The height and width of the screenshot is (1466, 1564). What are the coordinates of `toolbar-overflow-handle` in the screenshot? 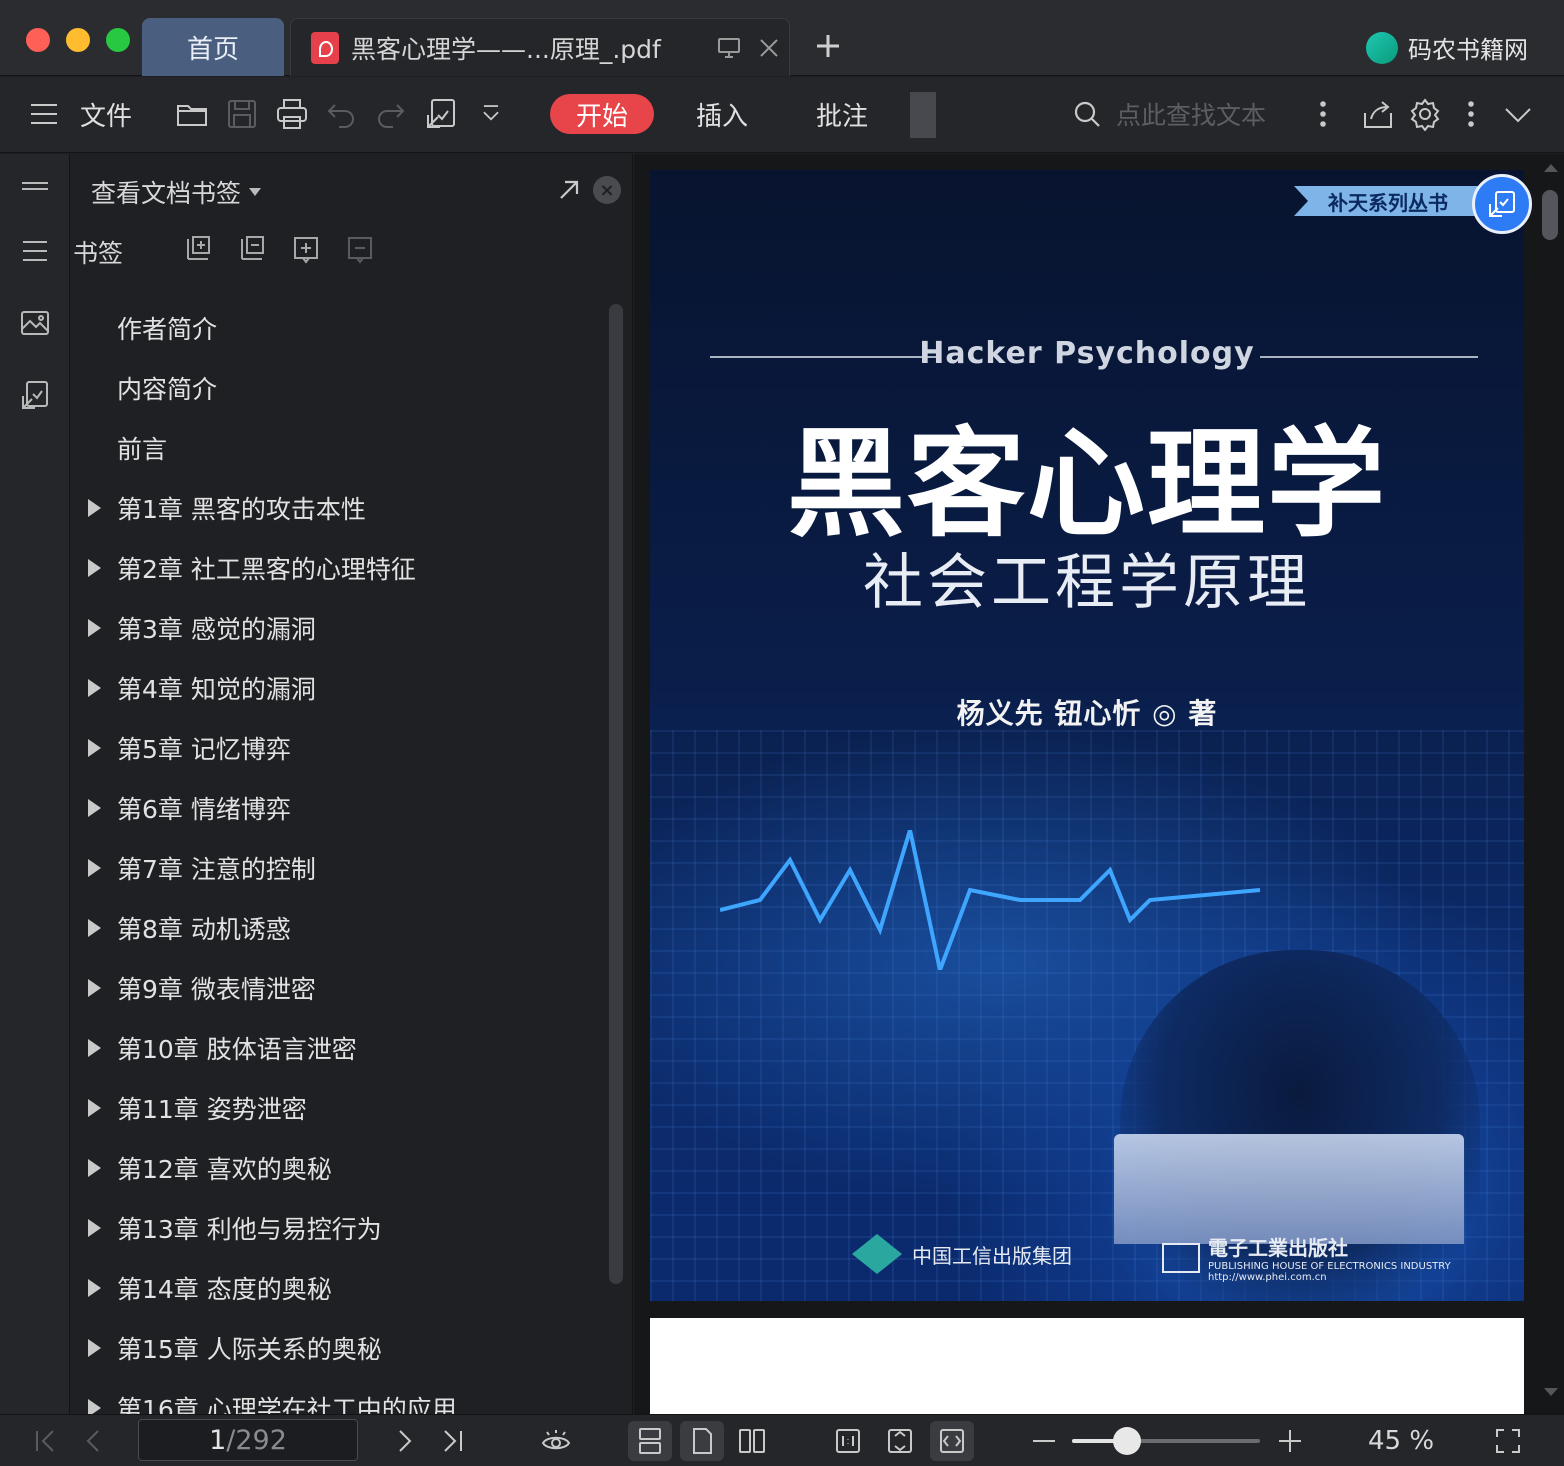 It's located at (923, 115).